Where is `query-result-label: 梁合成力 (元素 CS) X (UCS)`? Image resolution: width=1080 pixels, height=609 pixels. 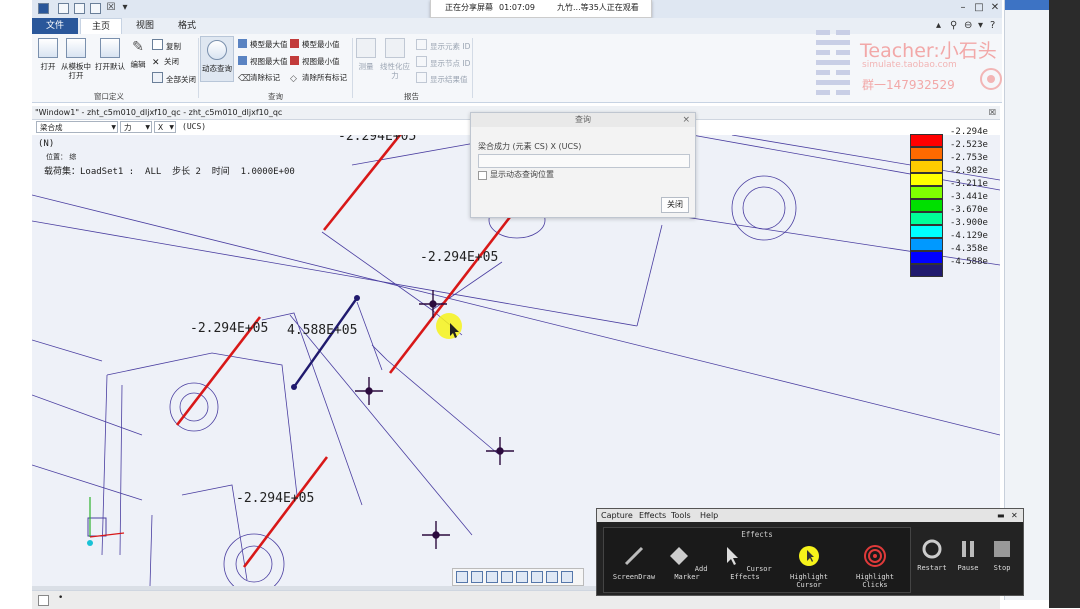
query-result-label: 梁合成力 (元素 CS) X (UCS) is located at coordinates (530, 146).